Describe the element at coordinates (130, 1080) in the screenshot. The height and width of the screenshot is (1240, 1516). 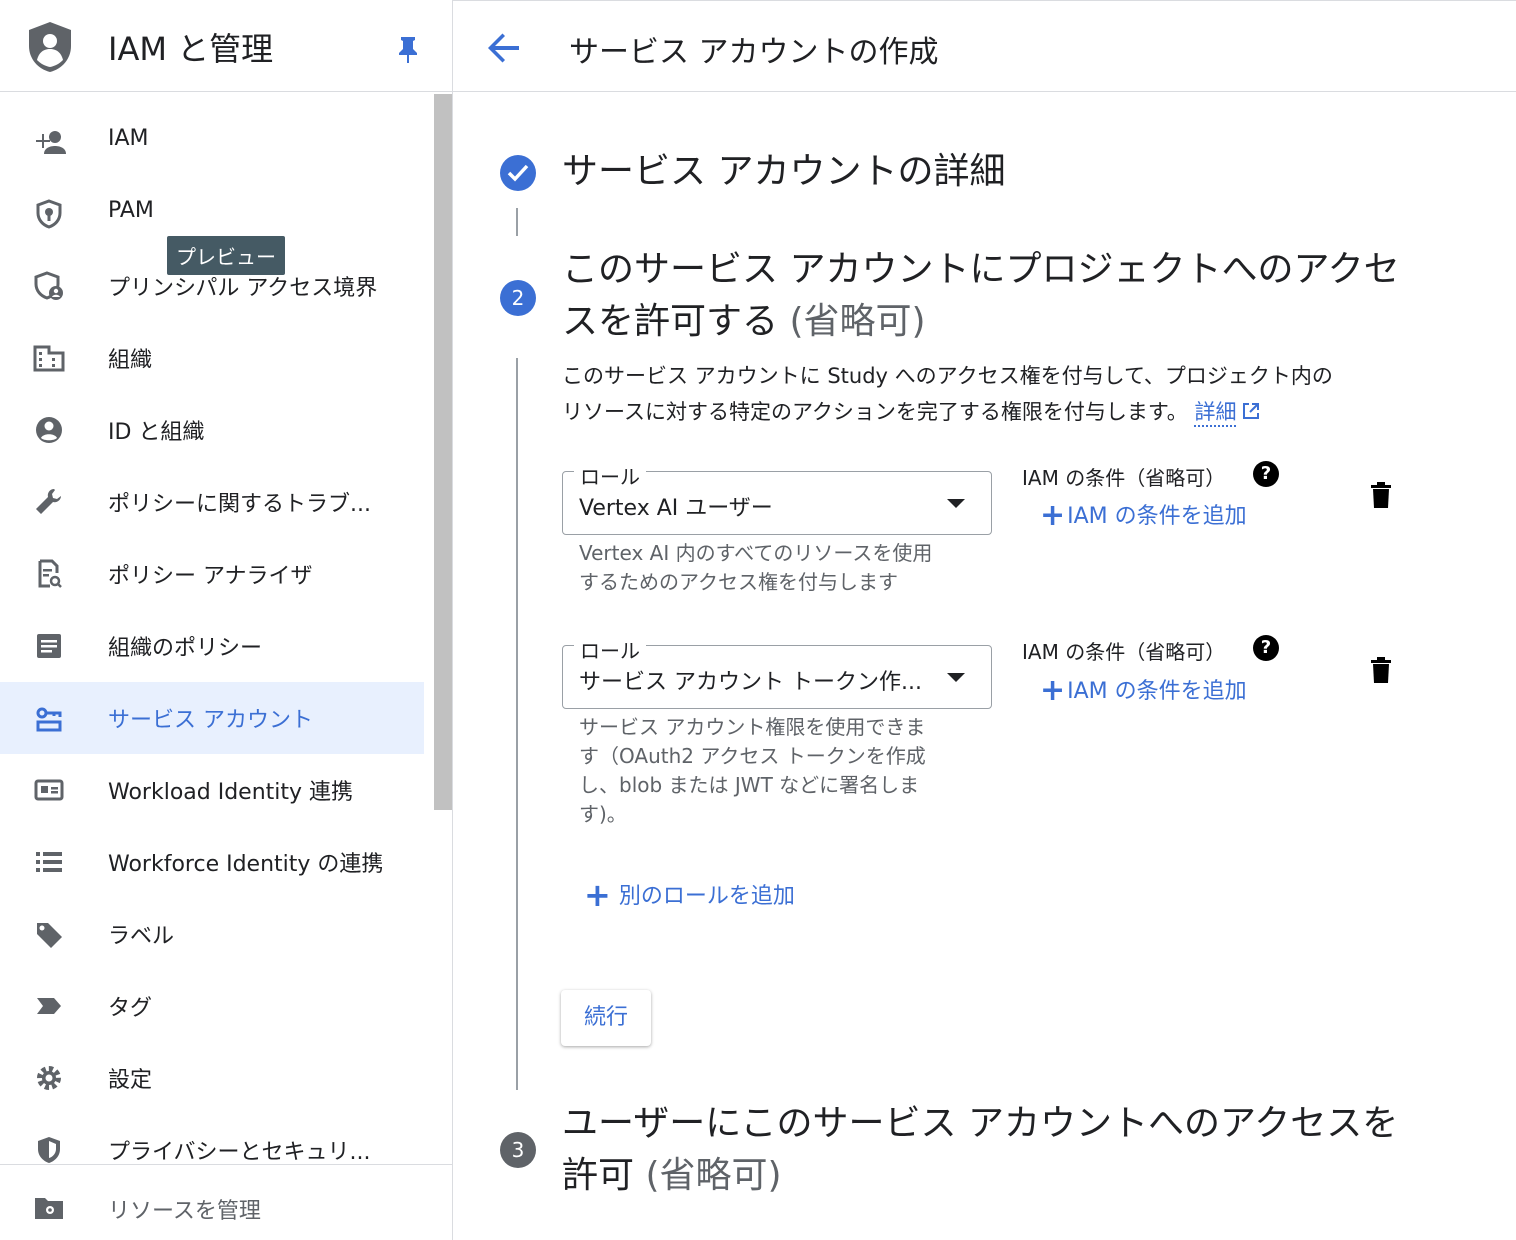
I see `sidebar-item-label: 設定` at that location.